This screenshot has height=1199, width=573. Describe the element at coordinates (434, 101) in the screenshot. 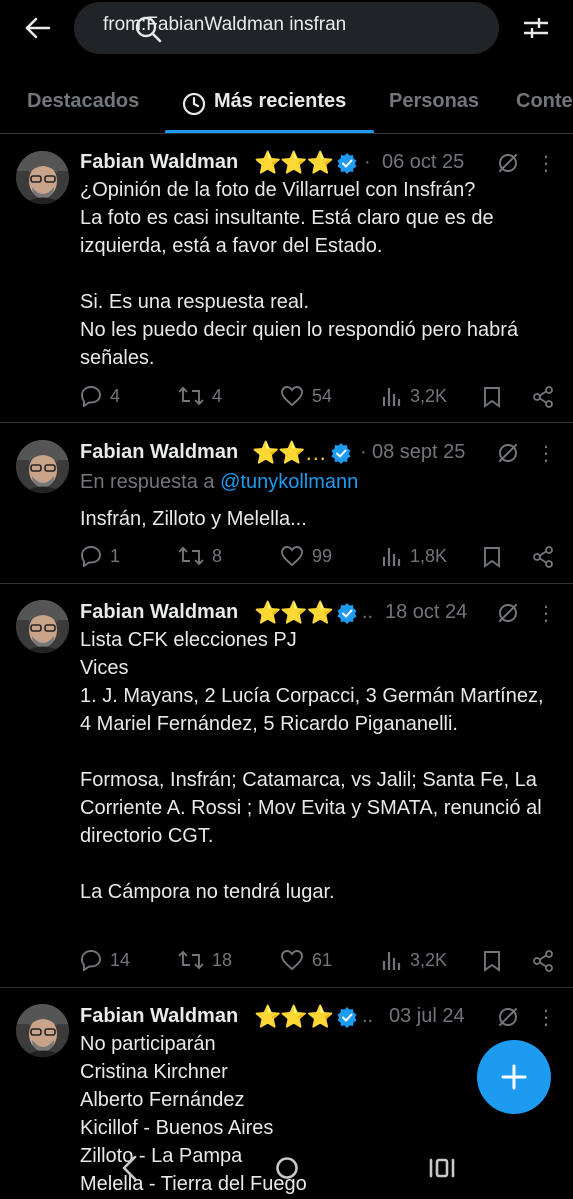

I see `tab-personas: Personas` at that location.